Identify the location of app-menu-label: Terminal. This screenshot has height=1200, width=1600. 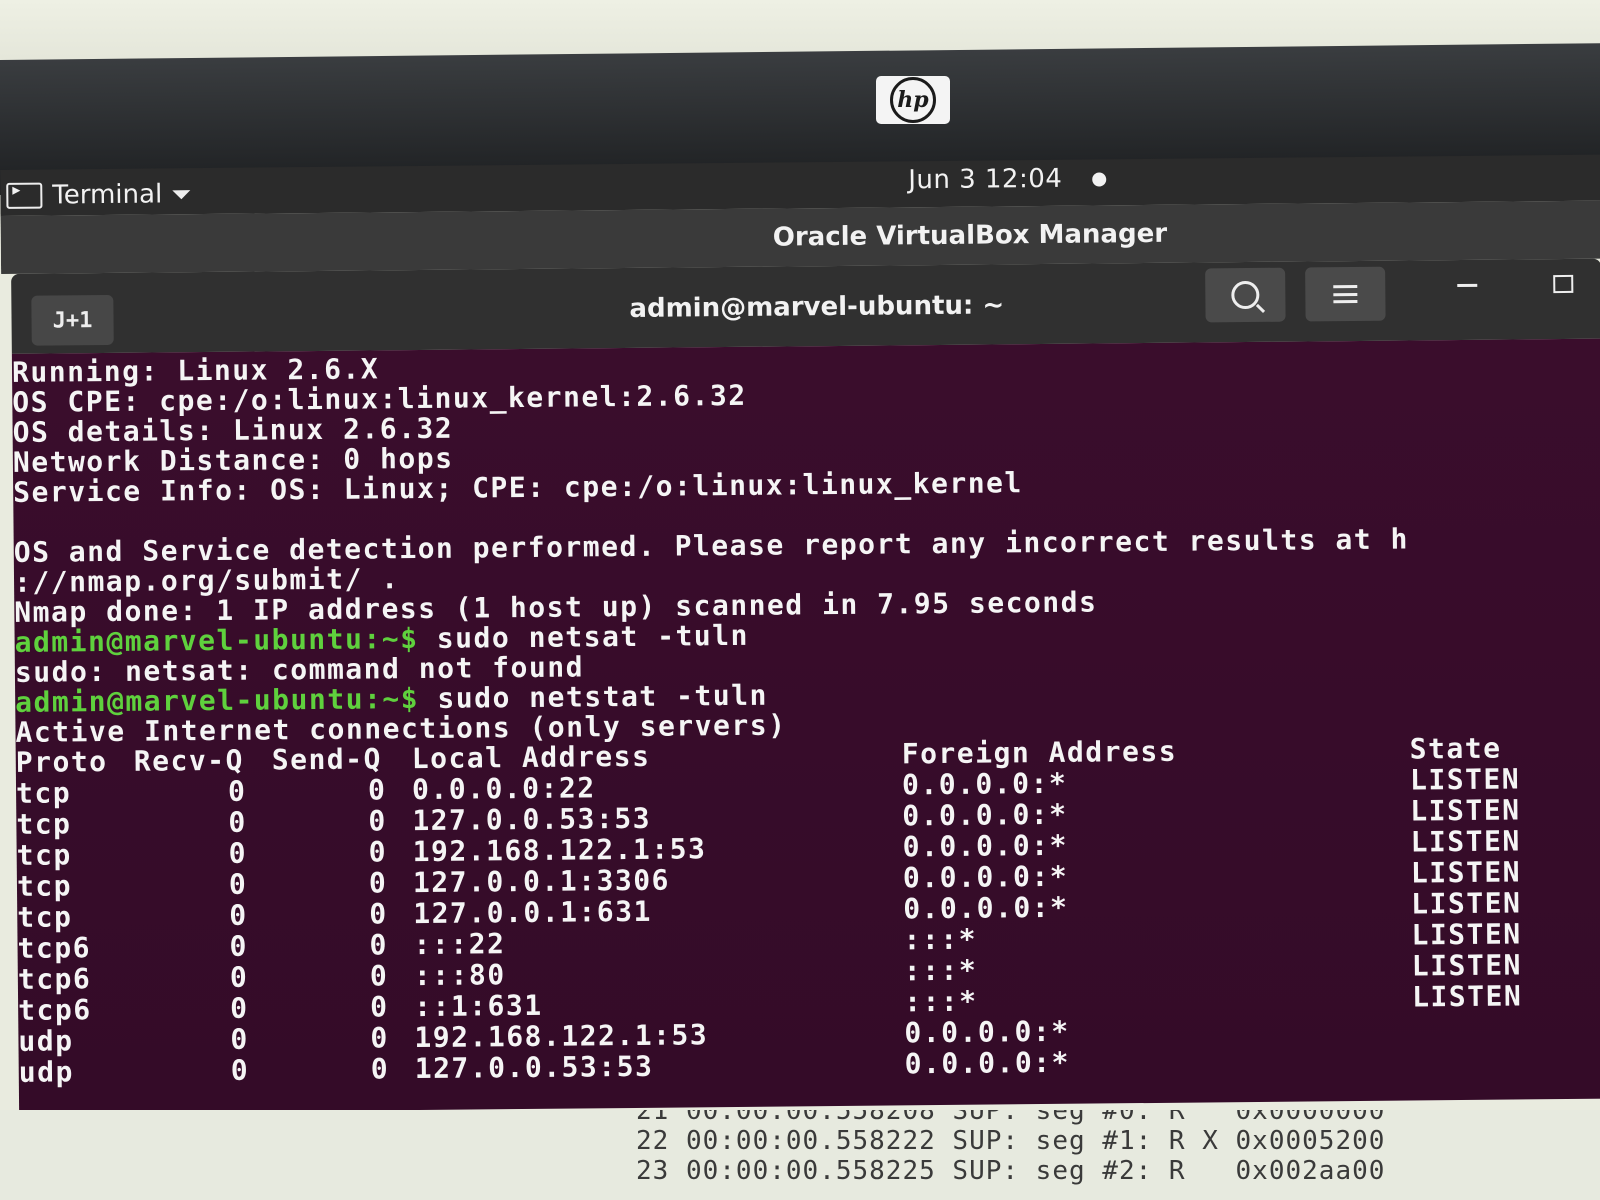
(107, 195).